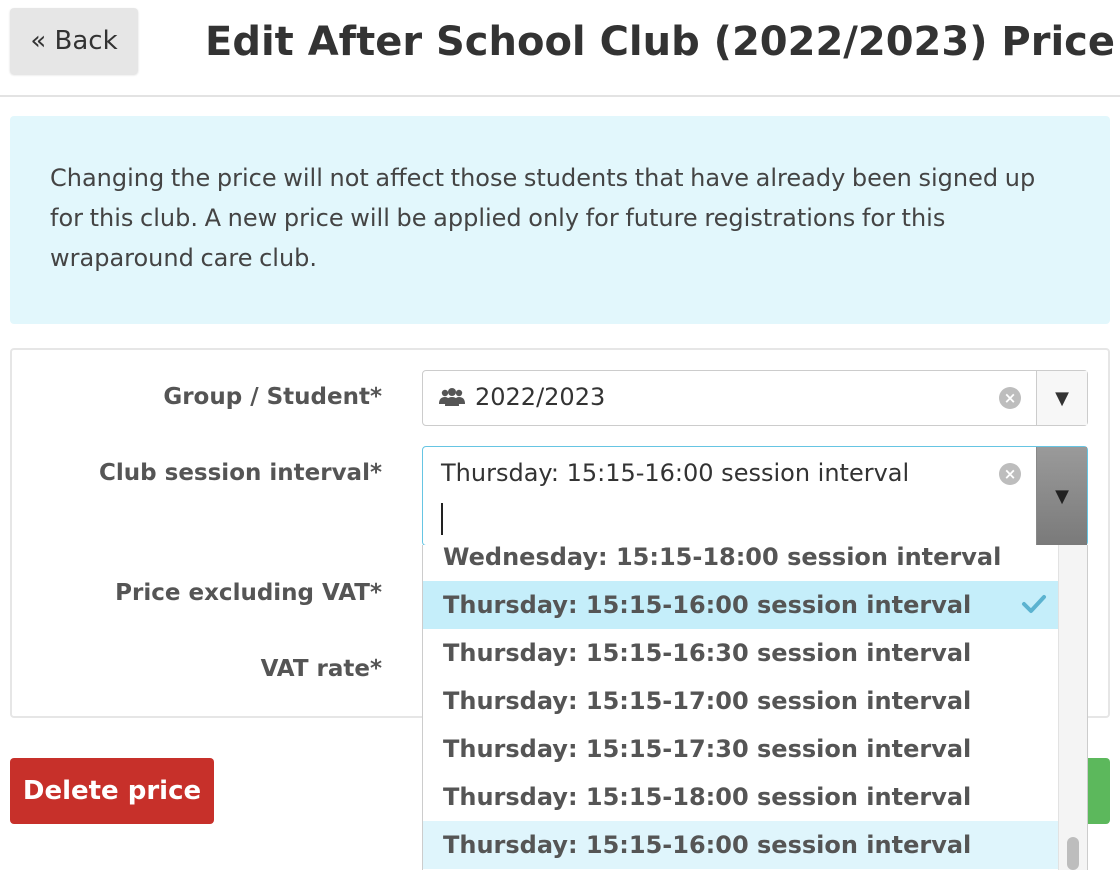 The height and width of the screenshot is (870, 1120). I want to click on page-title: Edit After School Club (2022/2023) Price, so click(660, 42).